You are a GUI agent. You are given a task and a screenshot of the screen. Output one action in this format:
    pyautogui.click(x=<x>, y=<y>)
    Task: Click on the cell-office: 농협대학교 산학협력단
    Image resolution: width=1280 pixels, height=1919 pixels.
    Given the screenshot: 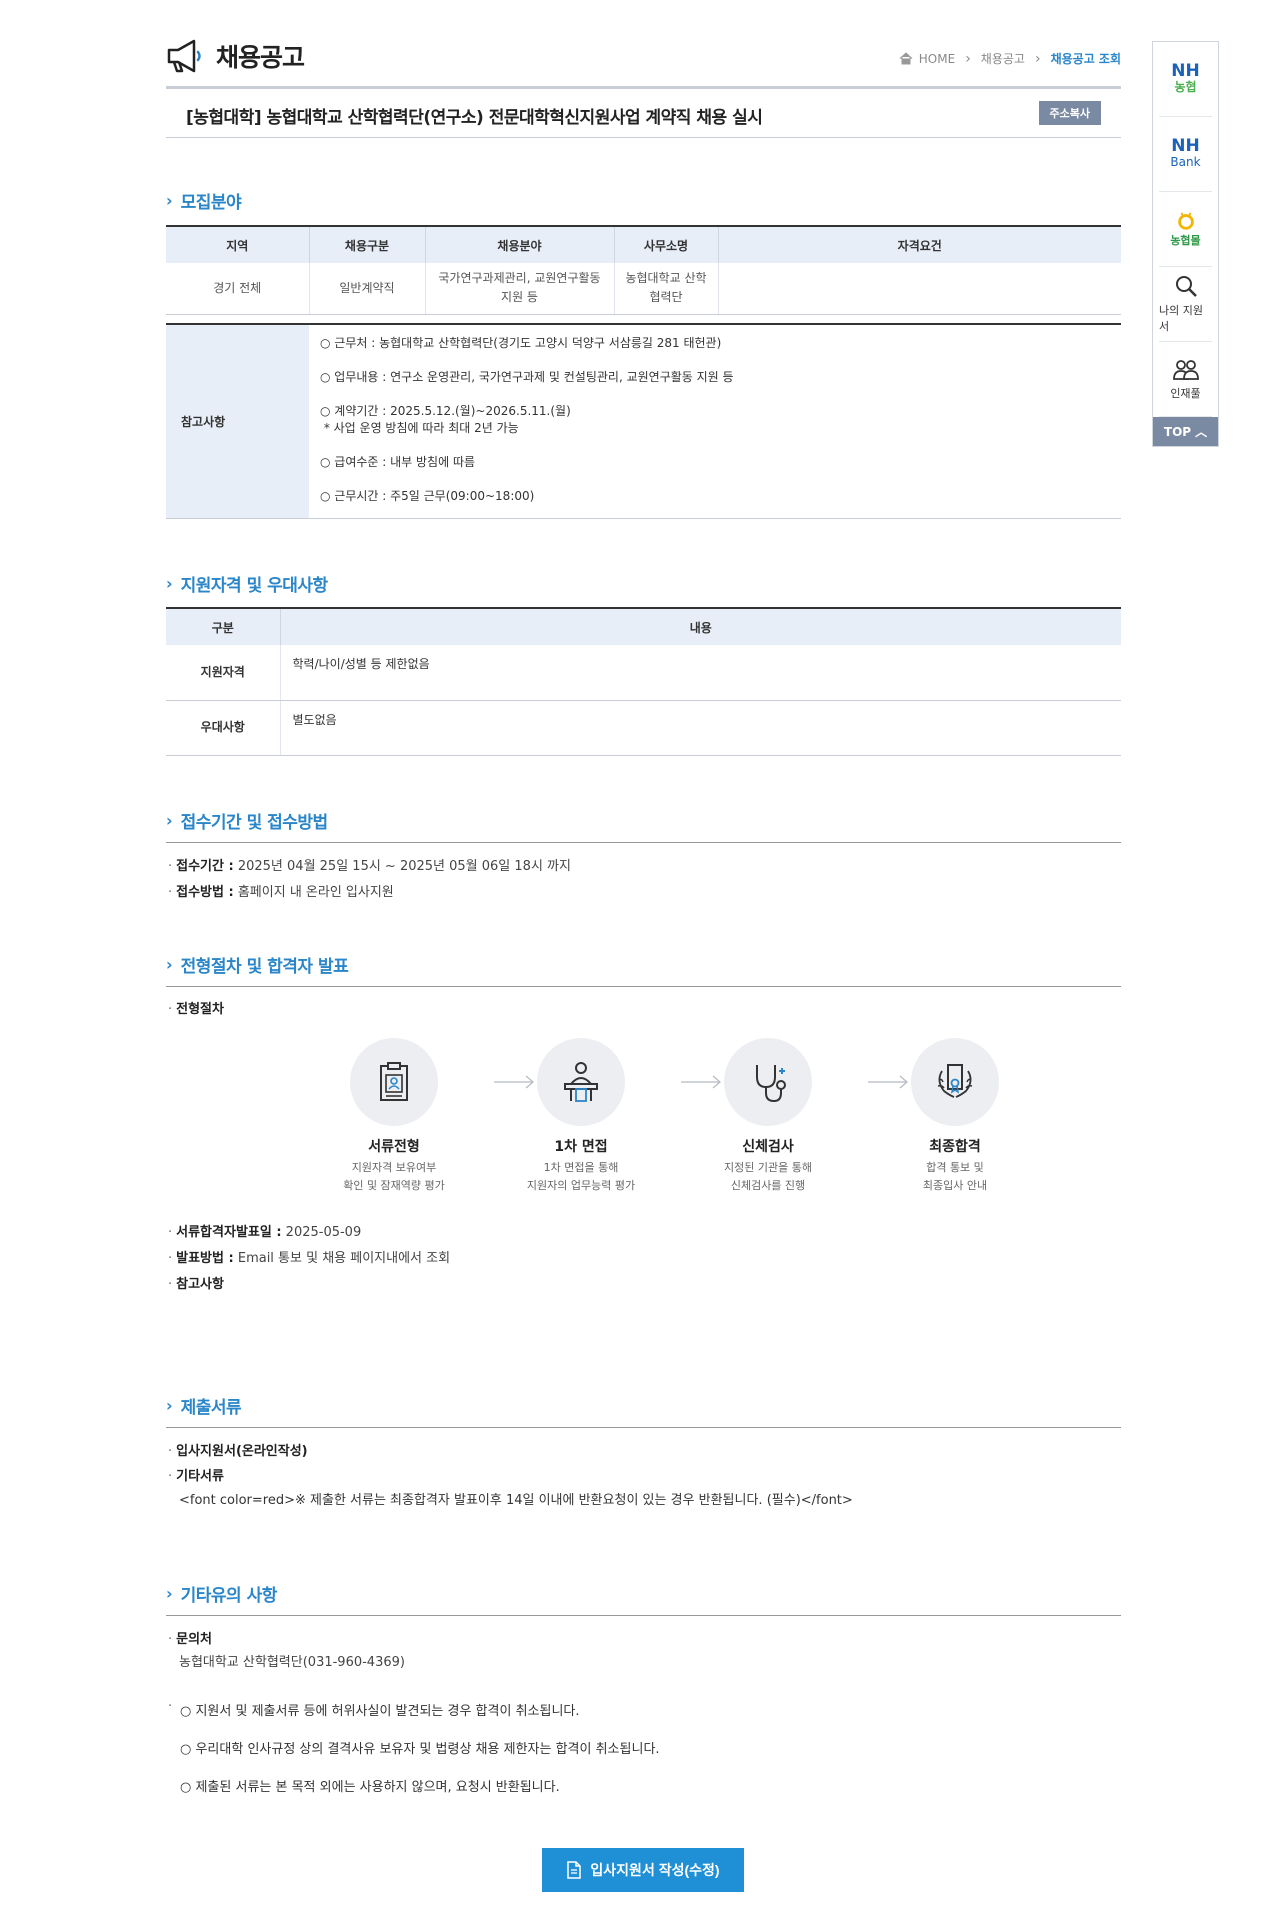 What is the action you would take?
    pyautogui.click(x=666, y=289)
    